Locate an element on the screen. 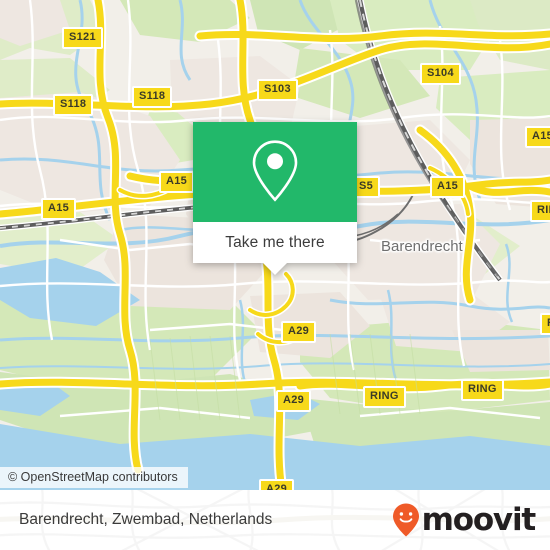 The height and width of the screenshot is (550, 550). osm-attribution: © OpenStreetMap contributors is located at coordinates (94, 477).